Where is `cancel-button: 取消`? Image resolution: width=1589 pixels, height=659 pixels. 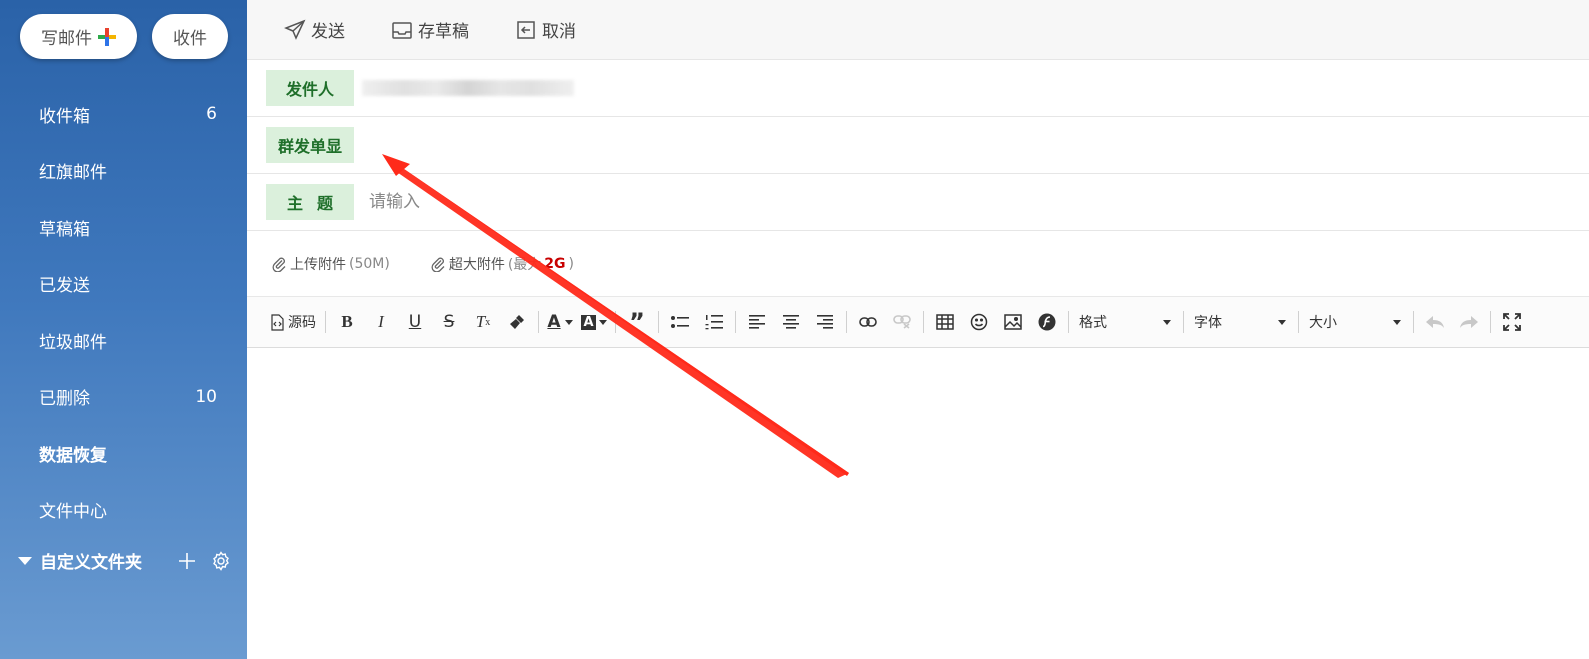
cancel-button: 取消 is located at coordinates (545, 29).